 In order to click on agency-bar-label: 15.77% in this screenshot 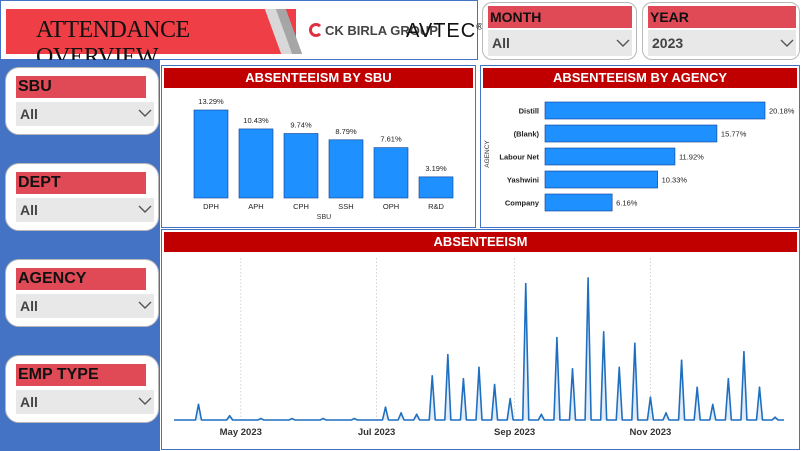, I will do `click(734, 134)`.